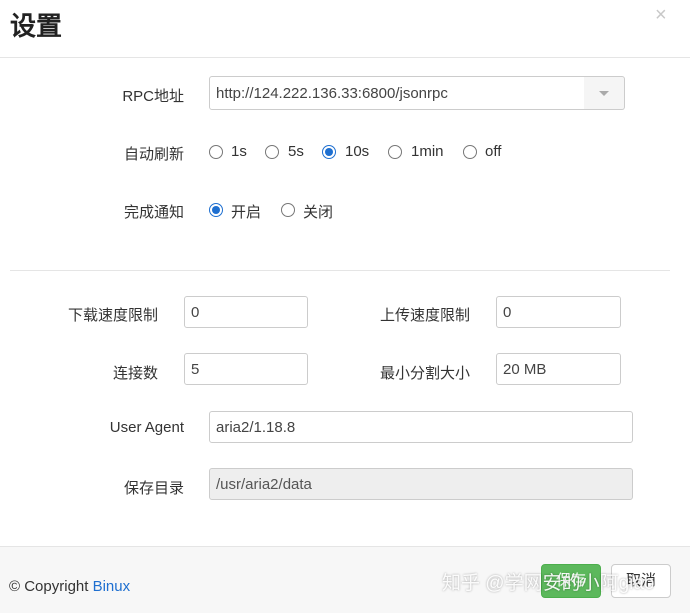 The height and width of the screenshot is (613, 690). I want to click on save-dir-input, so click(421, 484).